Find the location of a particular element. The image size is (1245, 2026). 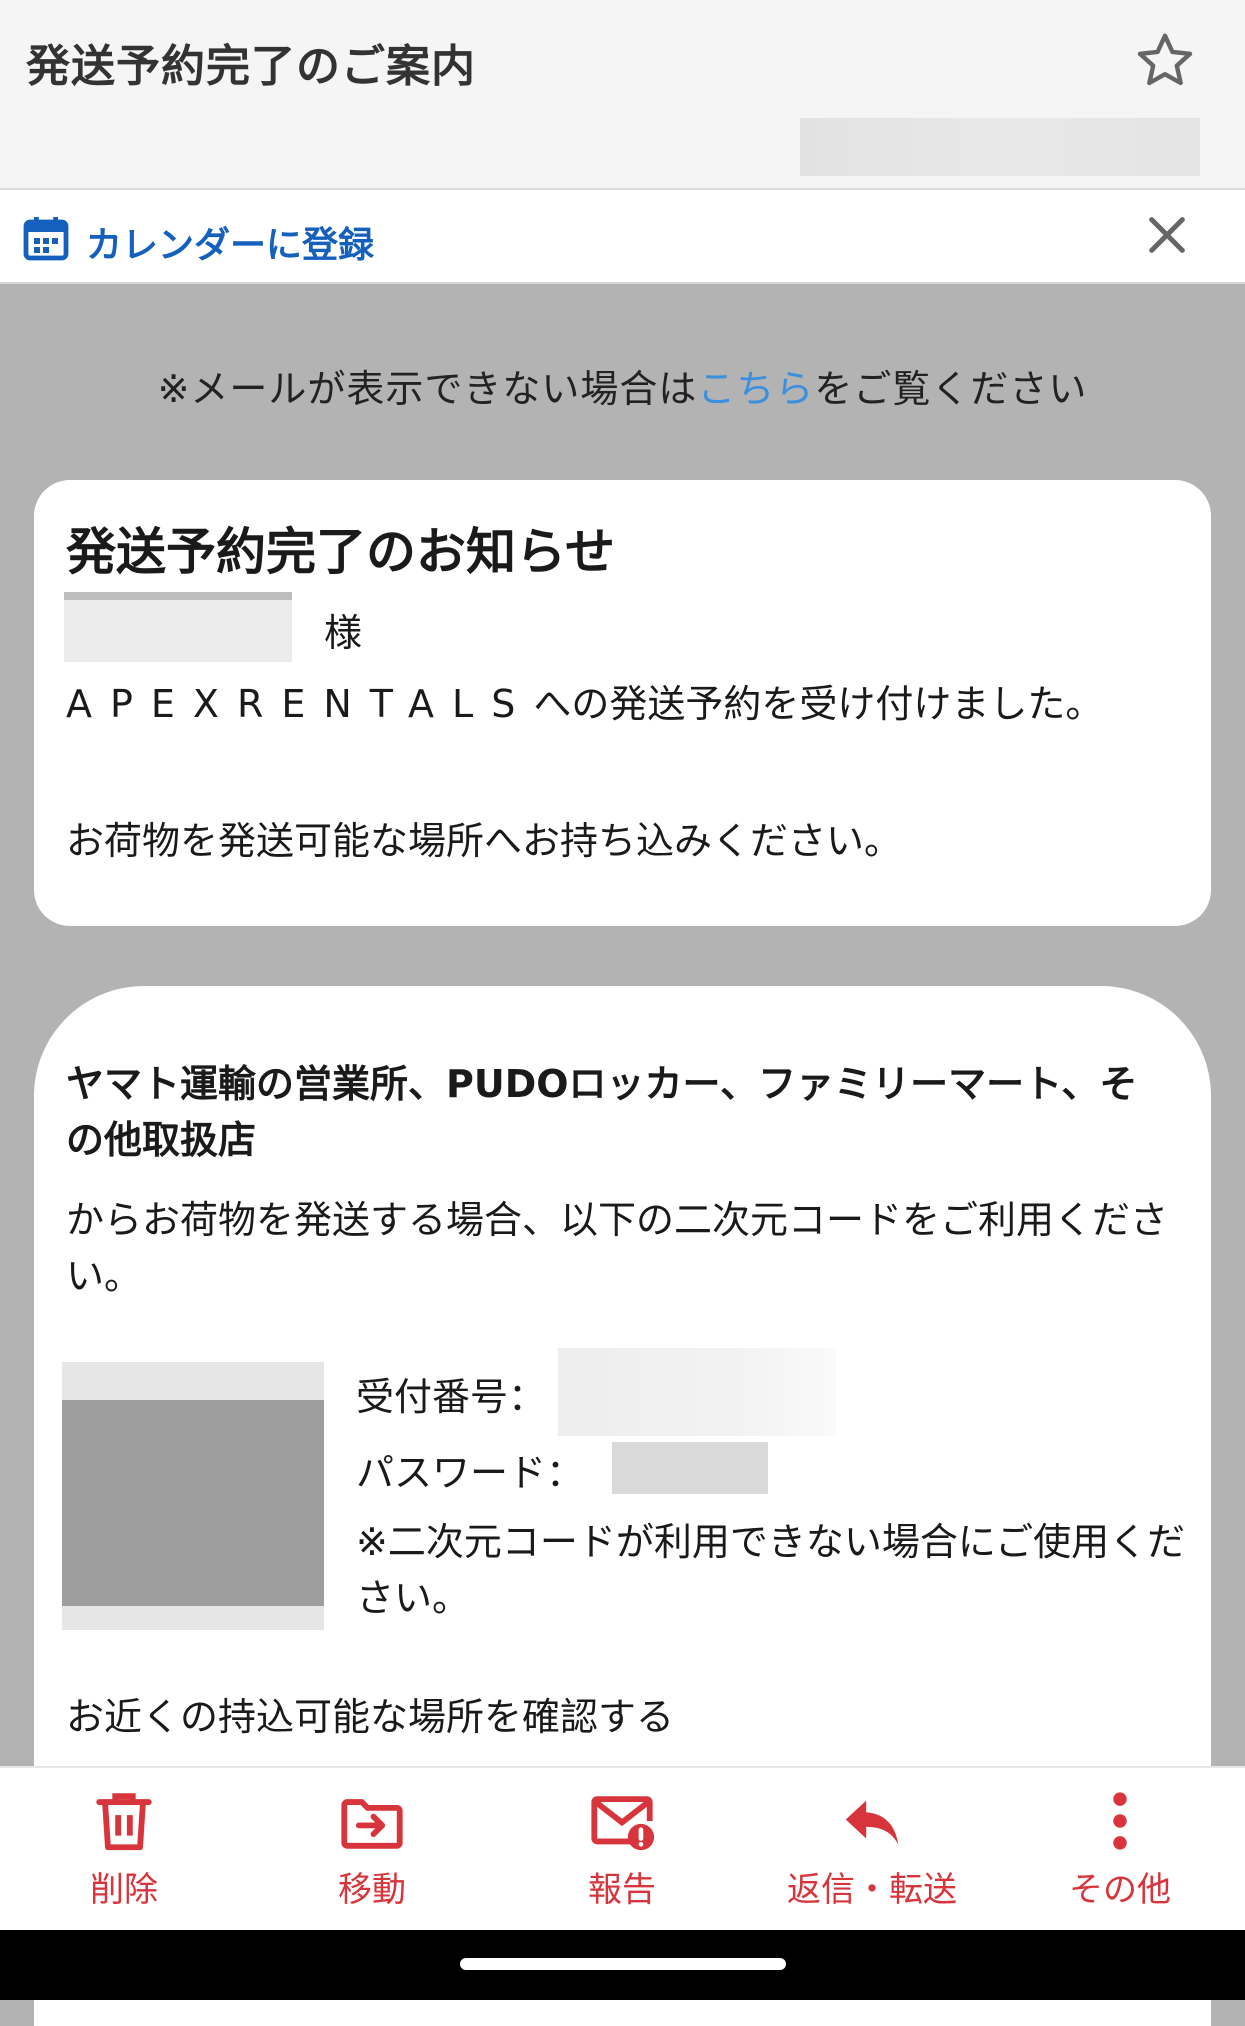

booking-message: APEXRENTALSへの発送予約を受け付けました。 is located at coordinates (611, 704).